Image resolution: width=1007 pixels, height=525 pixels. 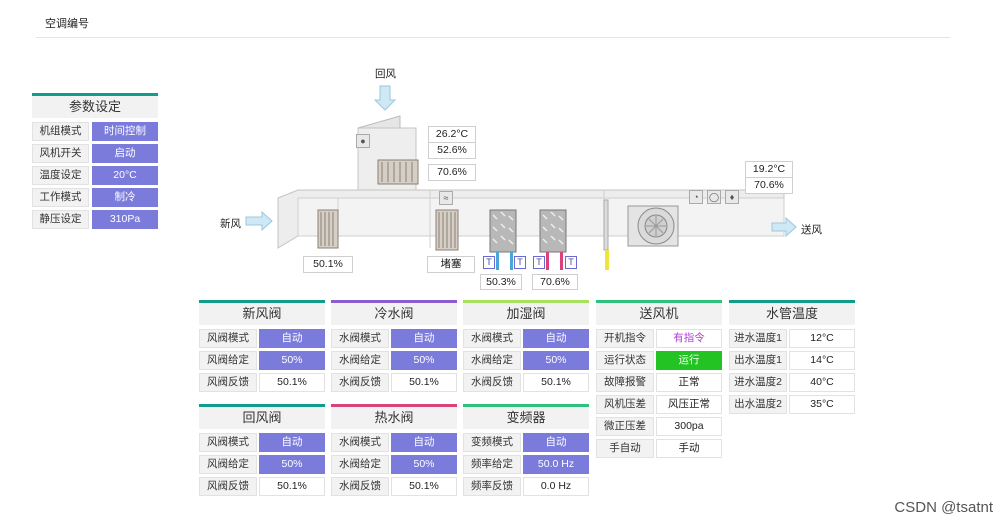 I want to click on vfd-mode-value: 自动, so click(x=556, y=442).